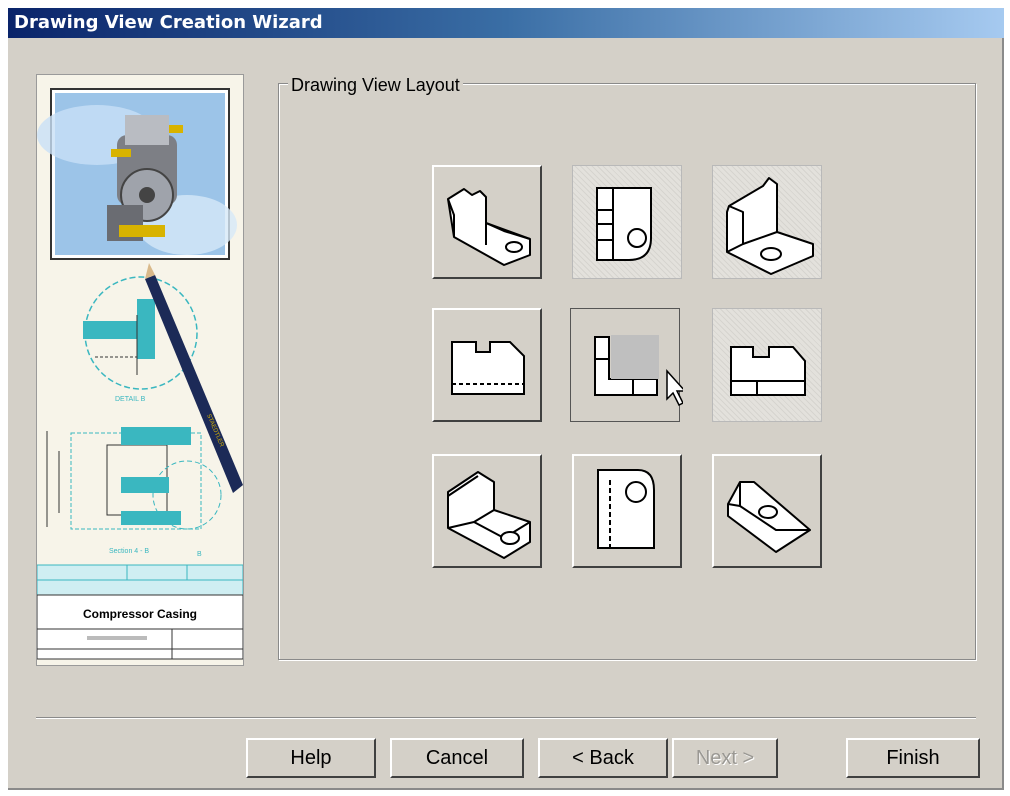 The image size is (1010, 796). Describe the element at coordinates (674, 388) in the screenshot. I see `mouse-cursor-icon` at that location.